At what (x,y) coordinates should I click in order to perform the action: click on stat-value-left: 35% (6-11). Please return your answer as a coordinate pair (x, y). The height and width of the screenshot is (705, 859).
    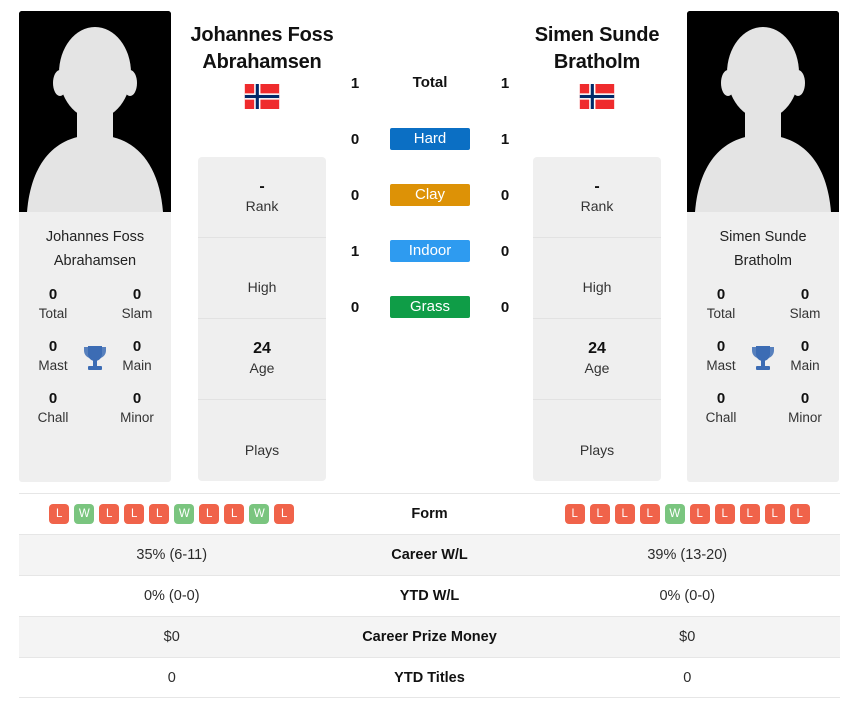
    Looking at the image, I should click on (172, 555).